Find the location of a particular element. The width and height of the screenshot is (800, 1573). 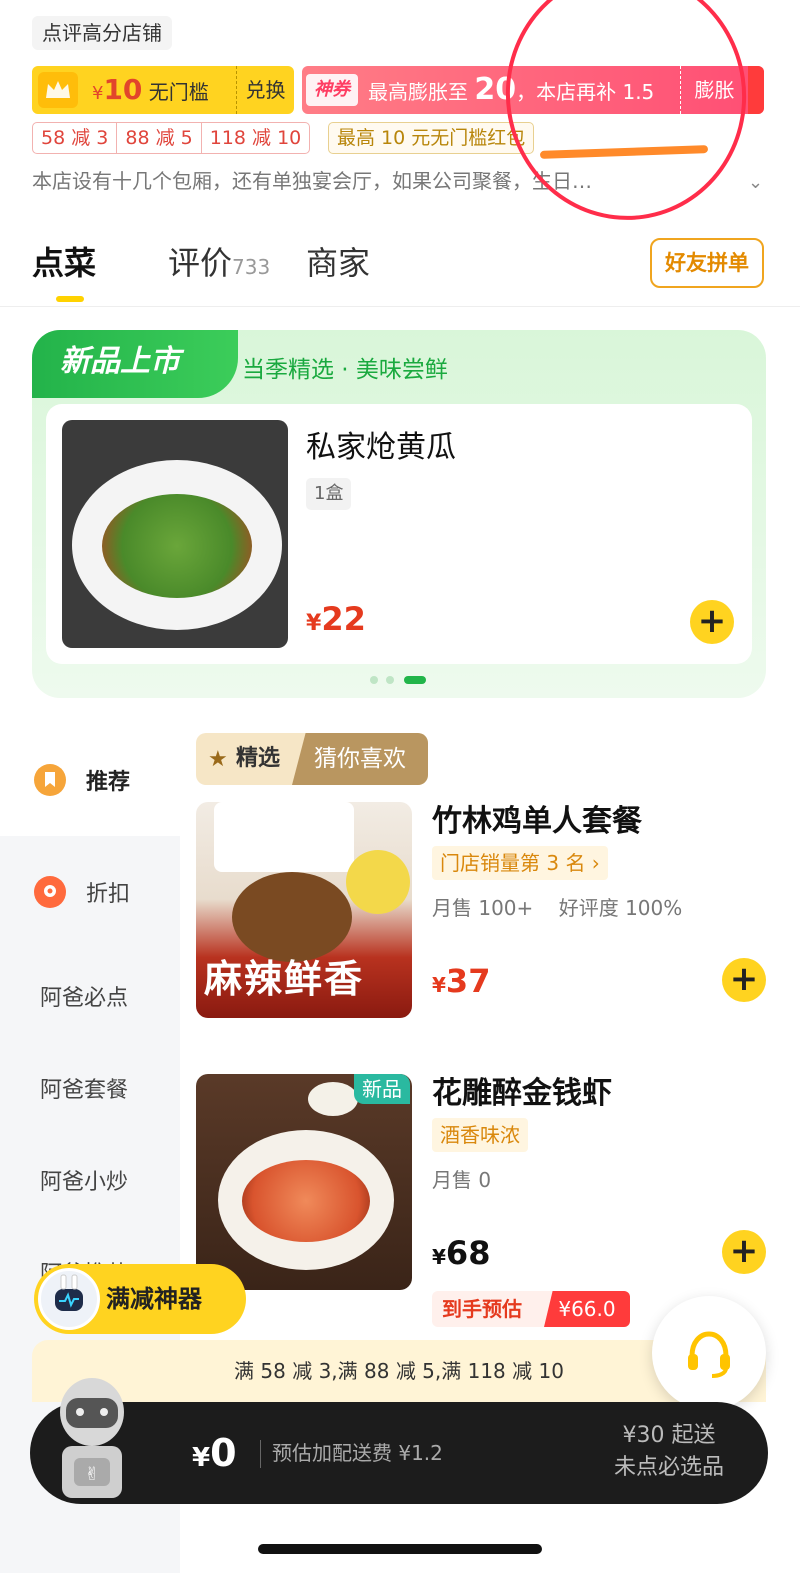

sidebar-item-must-order: 阿爸必点 is located at coordinates (110, 996).